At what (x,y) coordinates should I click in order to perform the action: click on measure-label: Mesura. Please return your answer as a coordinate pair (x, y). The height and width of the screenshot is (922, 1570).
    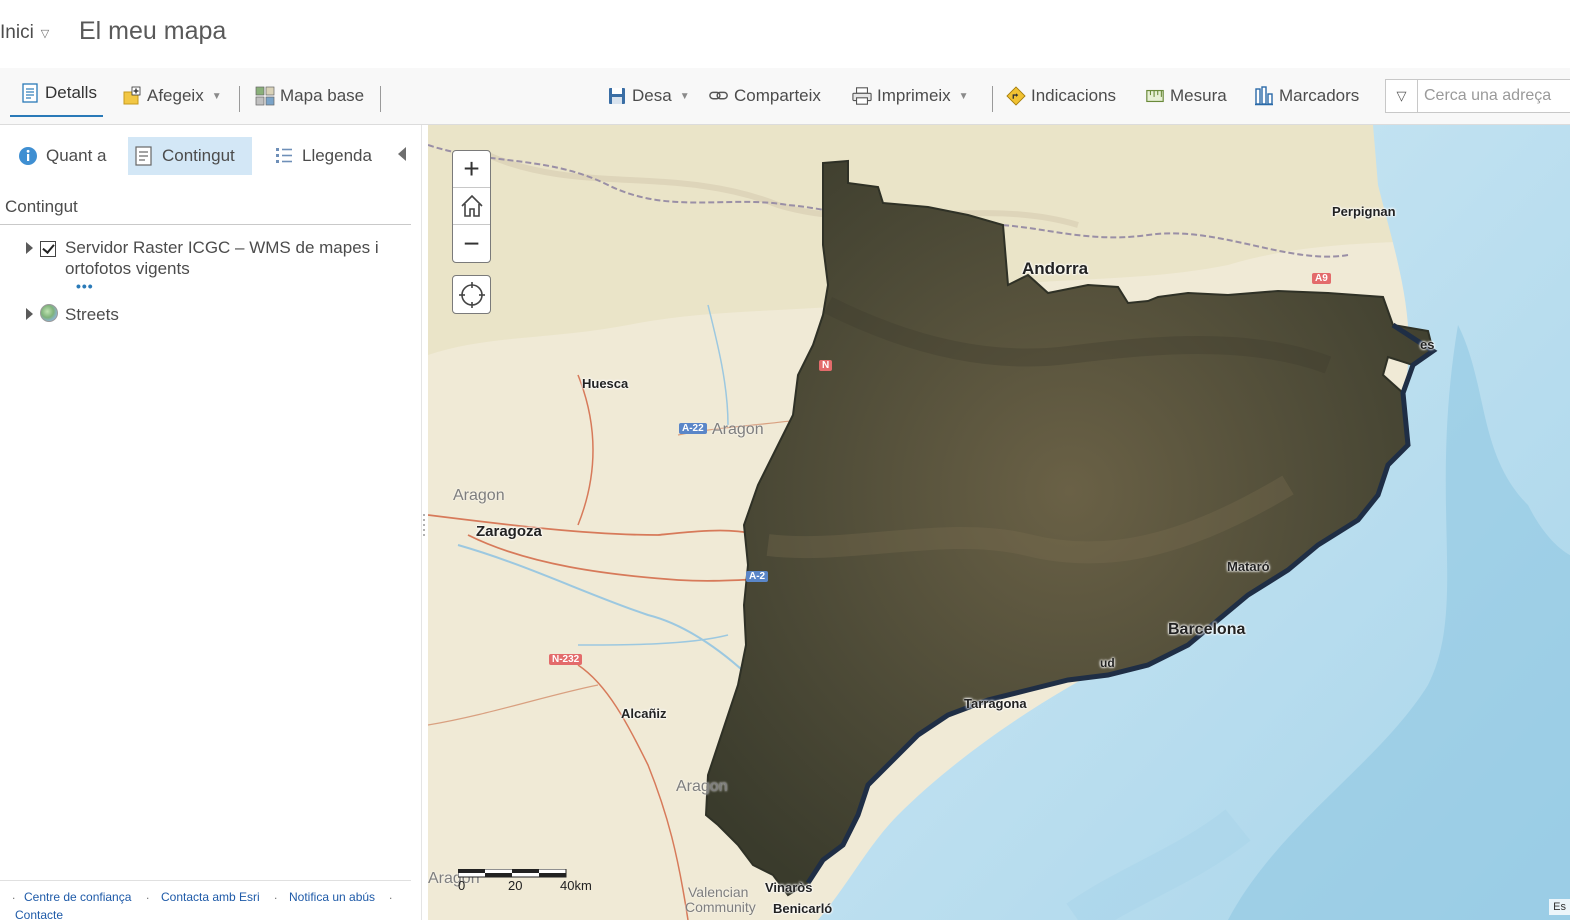
    Looking at the image, I should click on (1198, 95).